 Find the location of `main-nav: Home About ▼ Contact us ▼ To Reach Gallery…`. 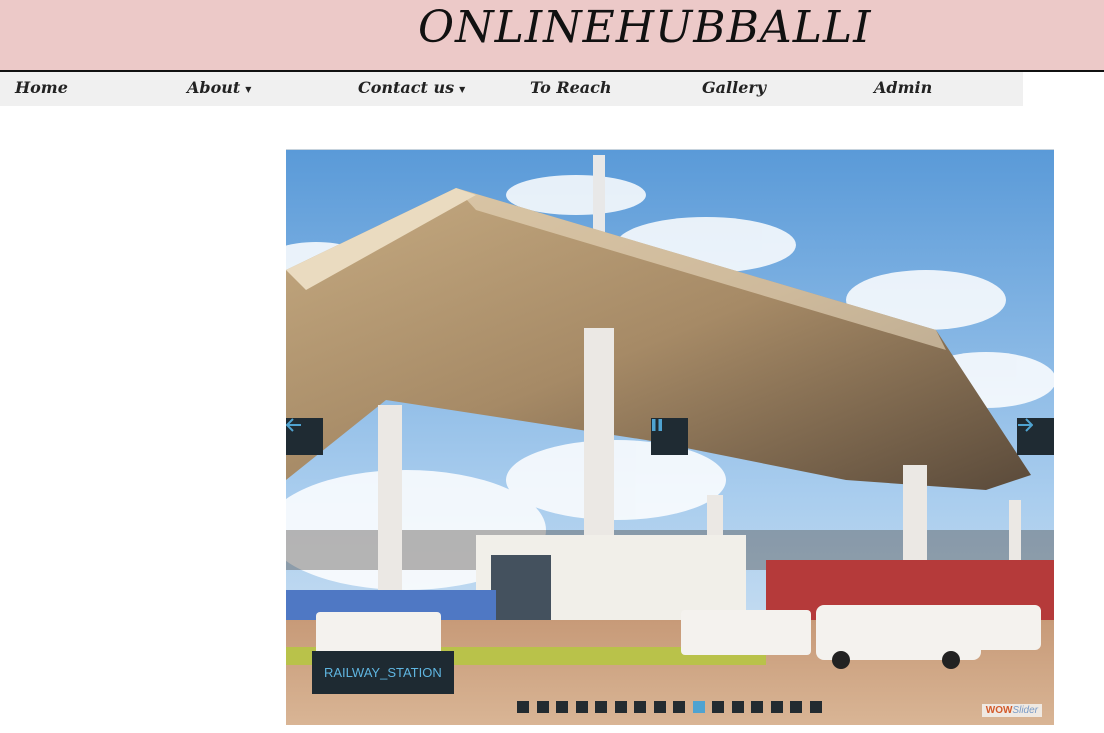

main-nav: Home About ▼ Contact us ▼ To Reach Gallery… is located at coordinates (511, 89).